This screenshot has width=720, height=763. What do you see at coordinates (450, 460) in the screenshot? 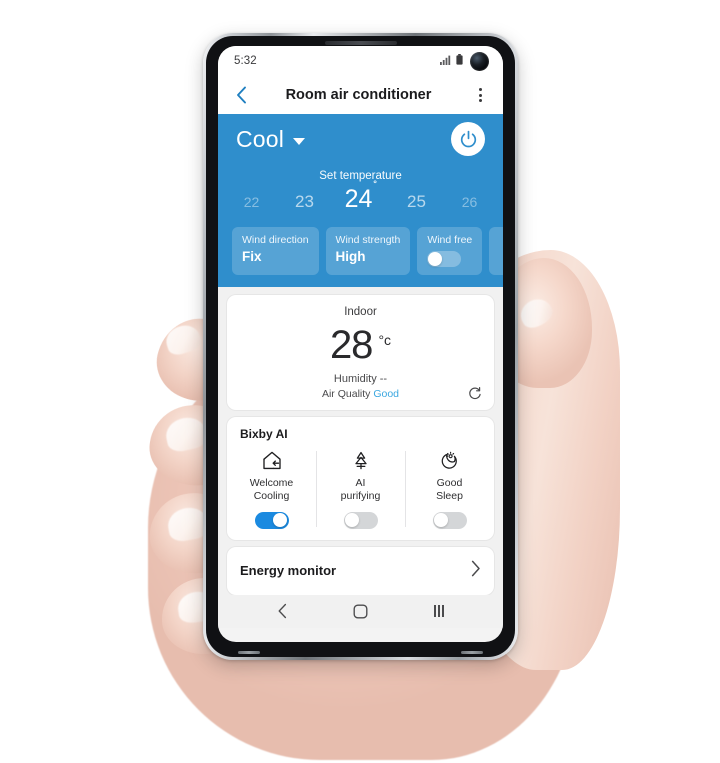
I see `moon-sleep-icon` at bounding box center [450, 460].